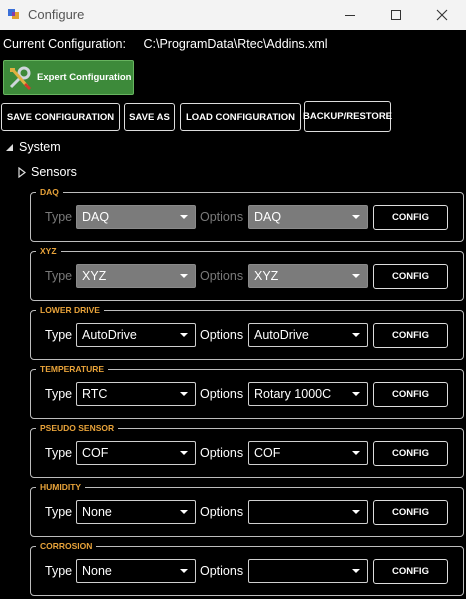  I want to click on maximize-button, so click(396, 15).